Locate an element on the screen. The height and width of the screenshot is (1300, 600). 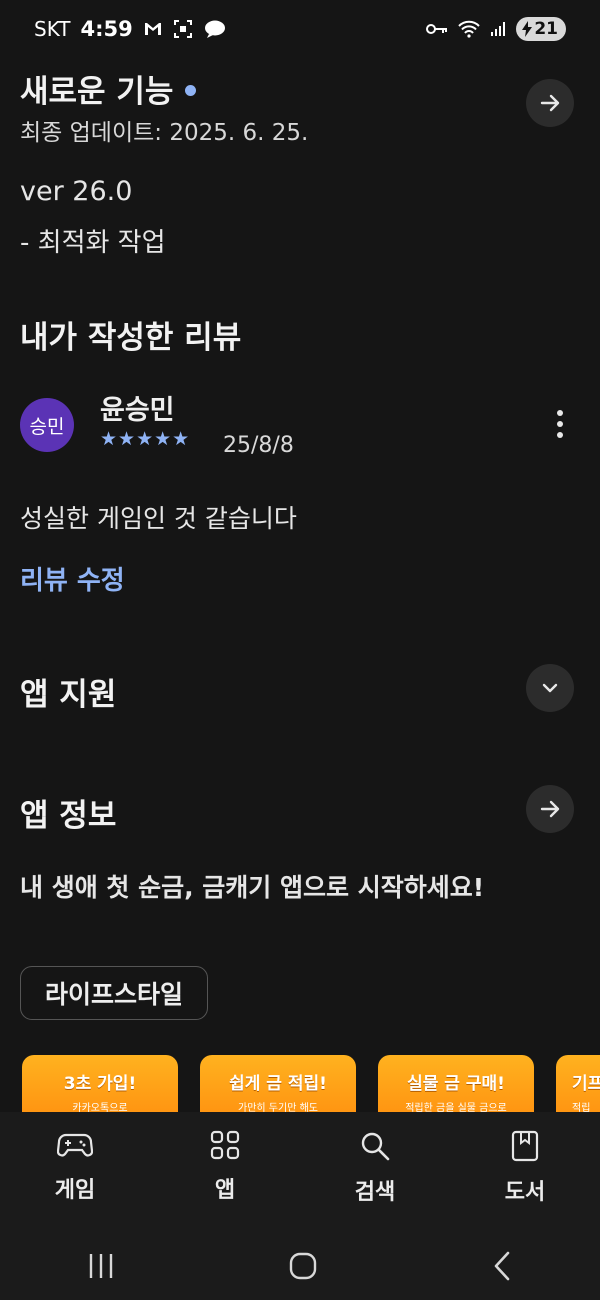
vpn-key-icon is located at coordinates (437, 29).